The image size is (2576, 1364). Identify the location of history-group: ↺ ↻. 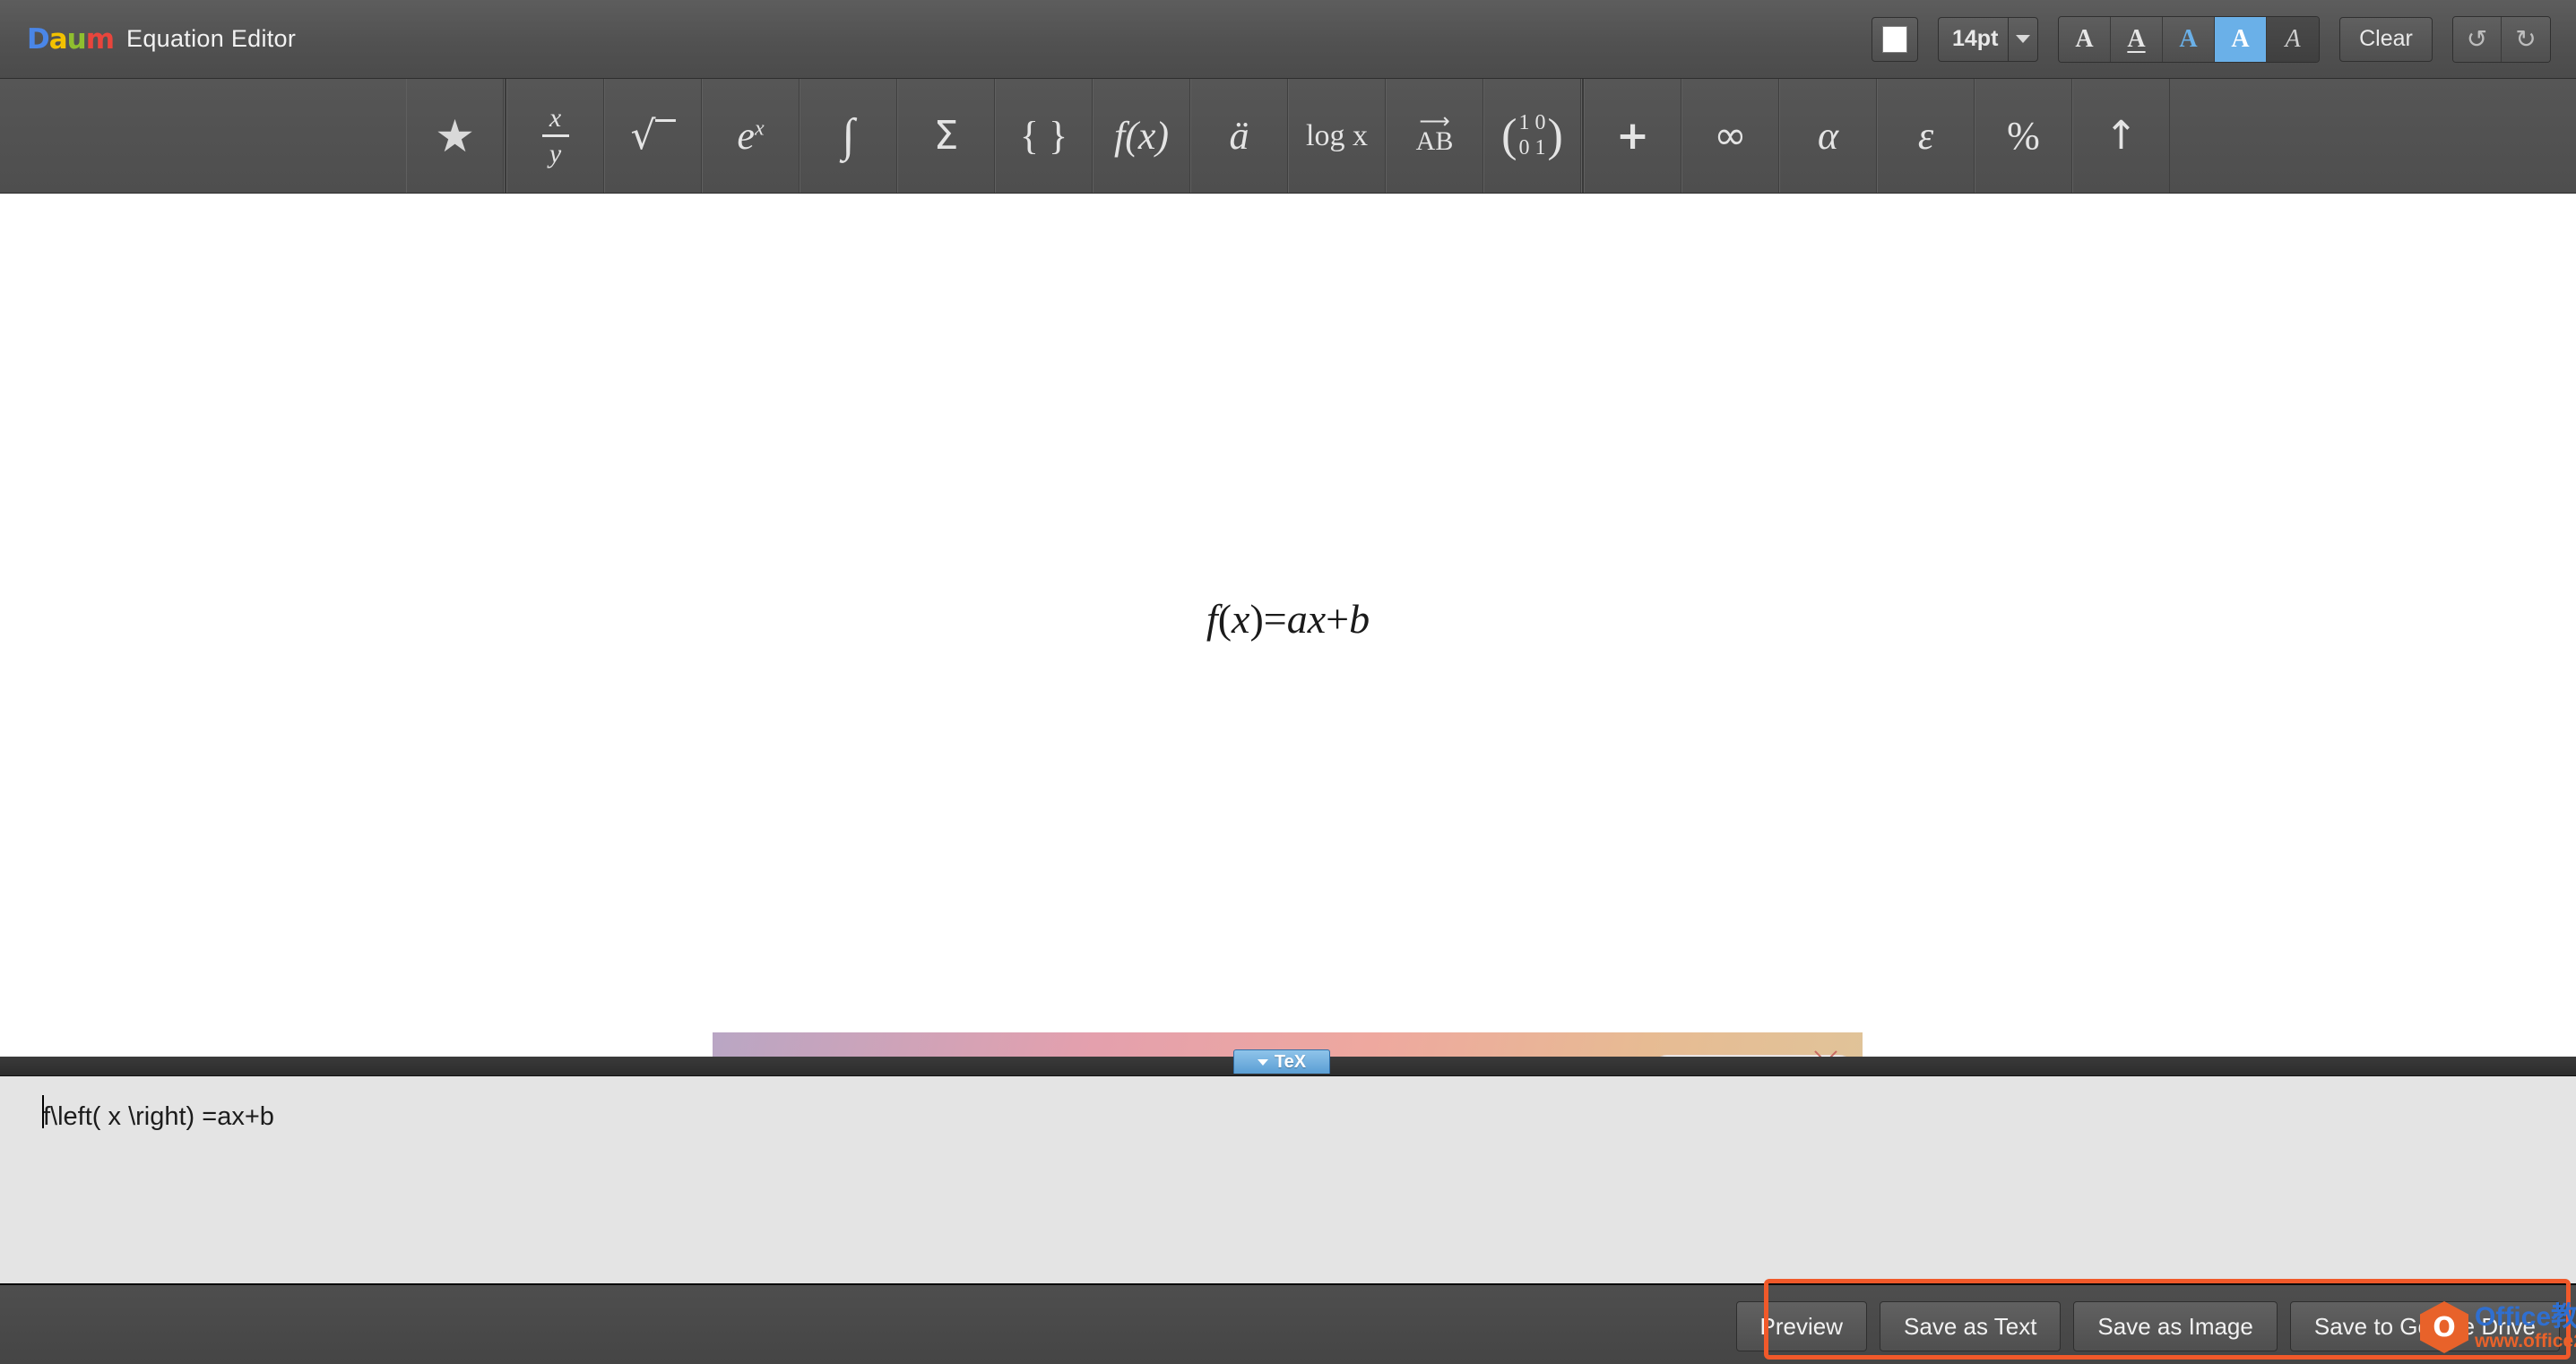
(2501, 39).